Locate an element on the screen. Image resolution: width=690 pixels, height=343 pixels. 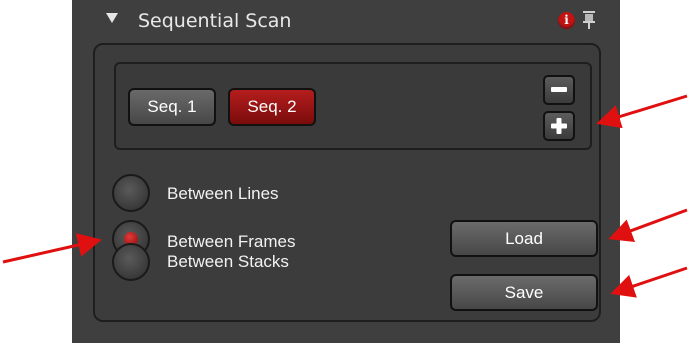
arrow-to-load is located at coordinates (648, 225).